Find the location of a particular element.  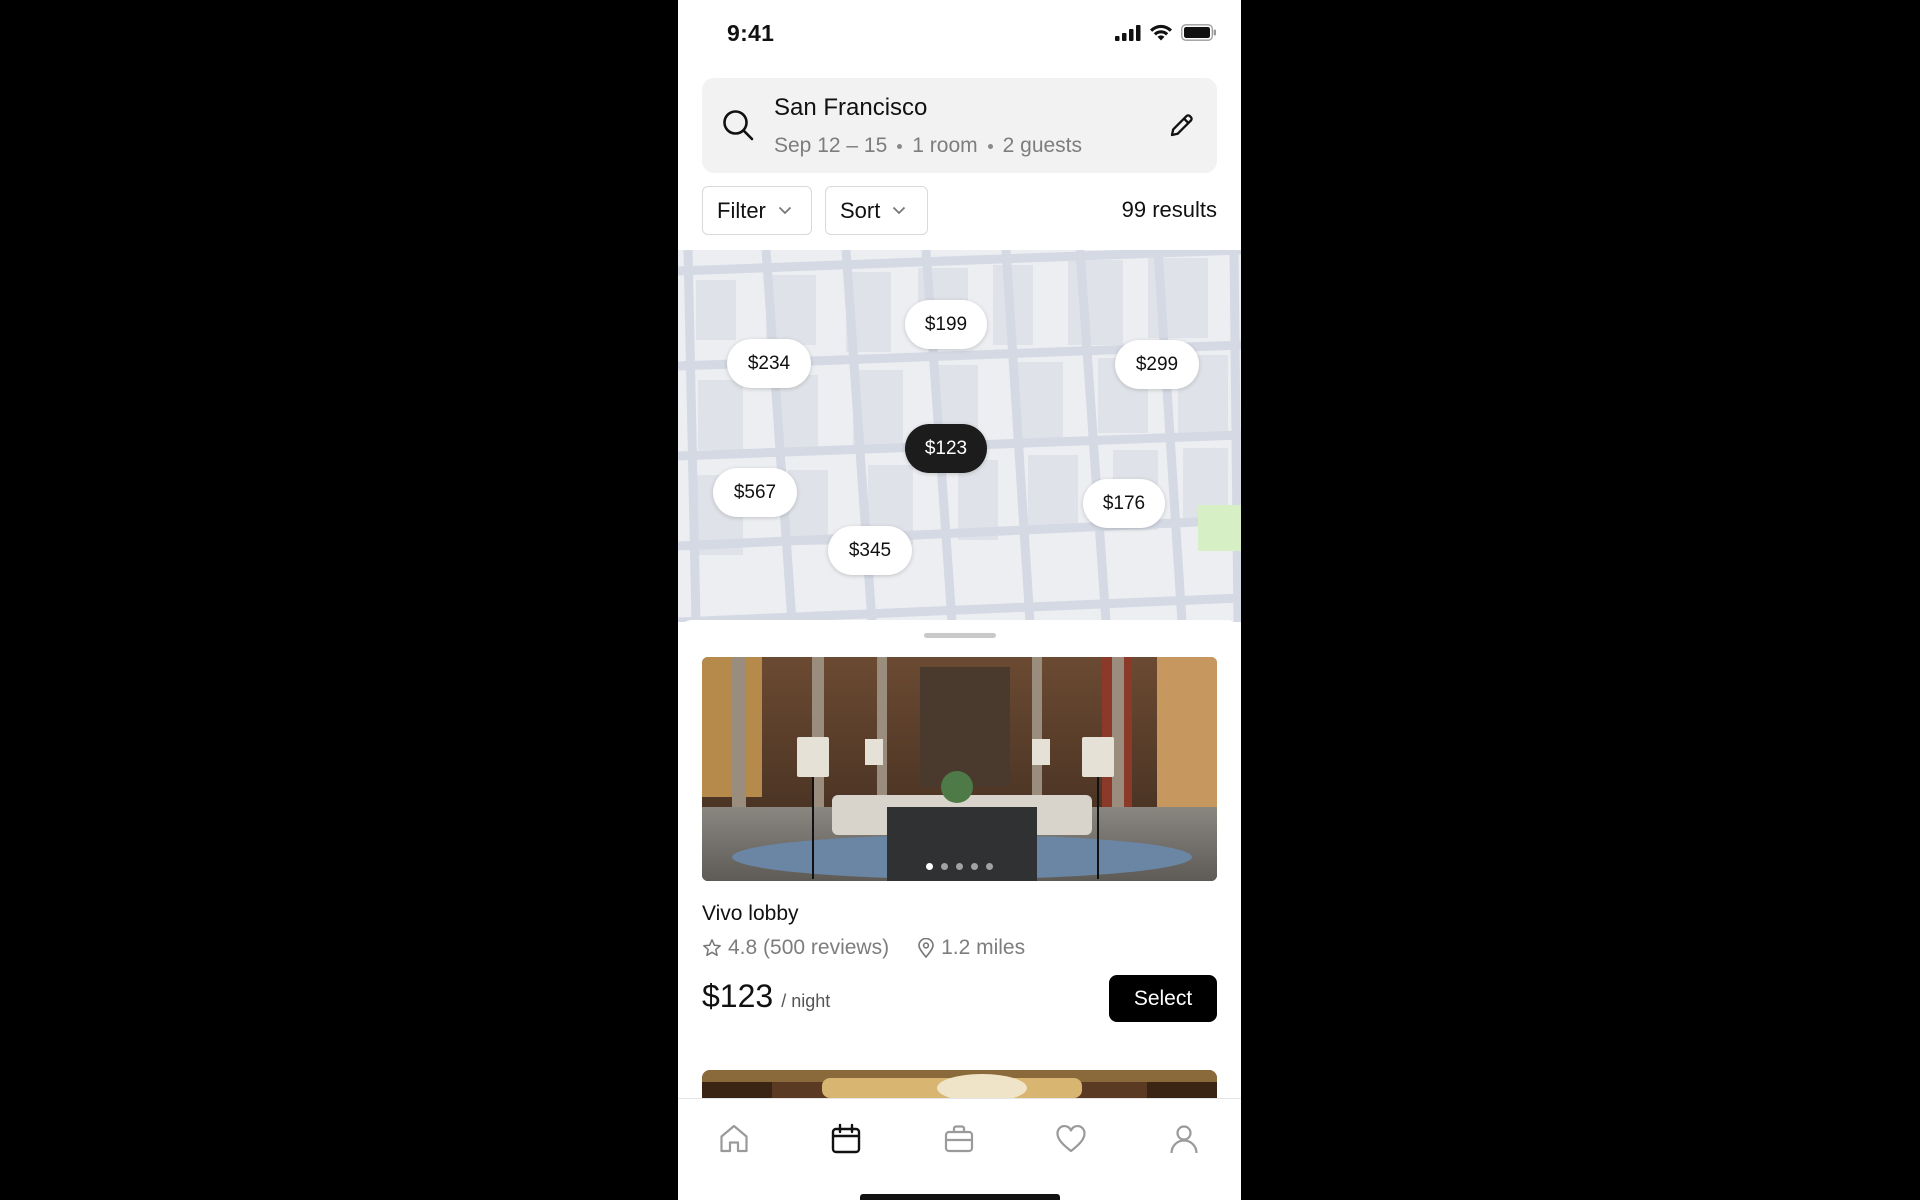

price-row: $123 / night is located at coordinates (766, 996).